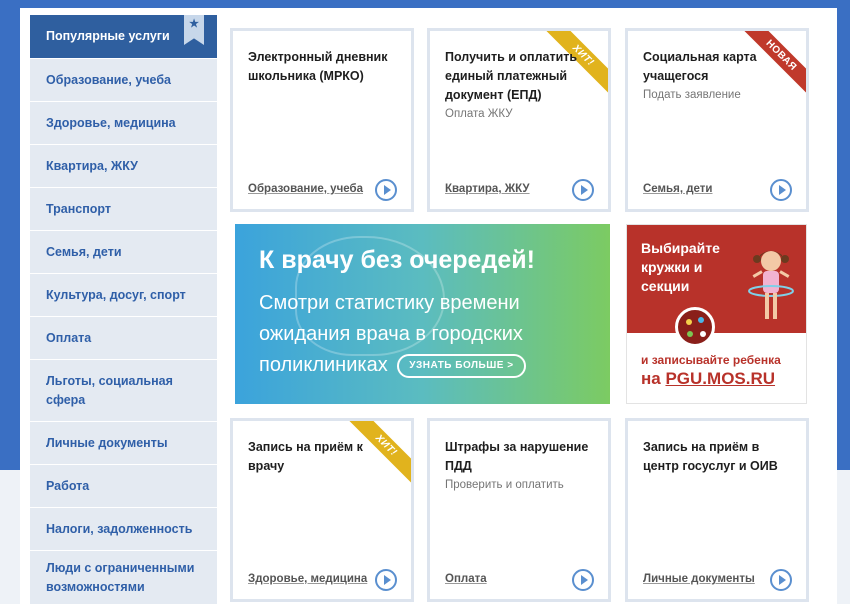  I want to click on card-subtitle: Проверить и оплатить, so click(504, 485).